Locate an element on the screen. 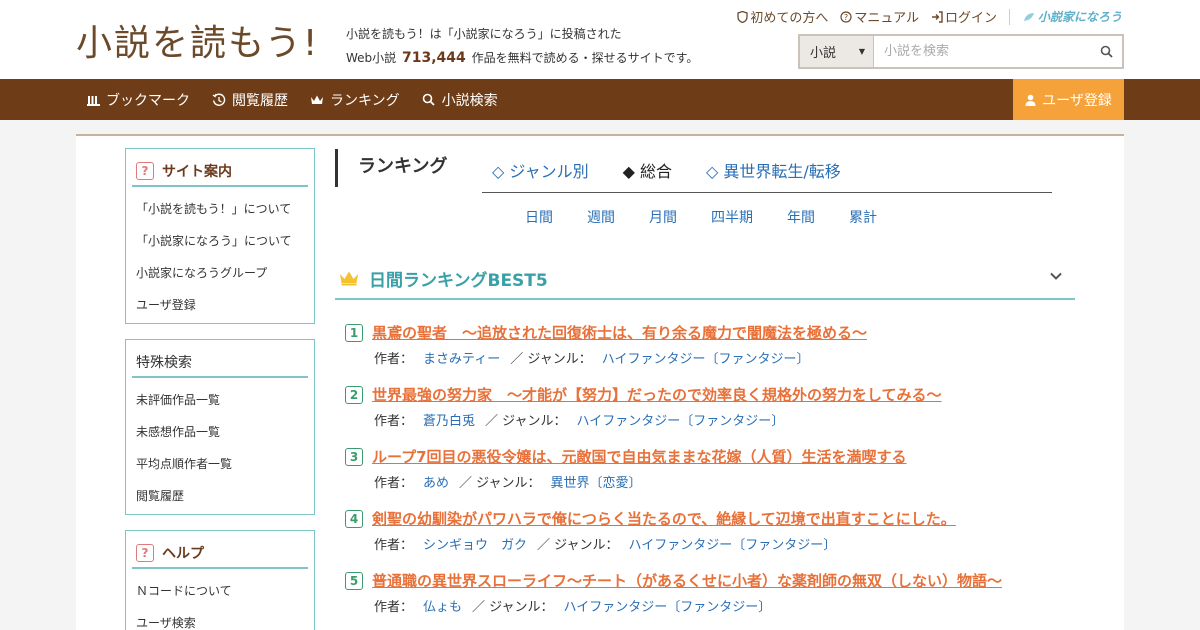 This screenshot has height=630, width=1200. sidebar-special-search: 特殊検索 未評価作品一覧 未感想作品一覧 平均点順作者一覧 閲覧履歴 is located at coordinates (220, 427).